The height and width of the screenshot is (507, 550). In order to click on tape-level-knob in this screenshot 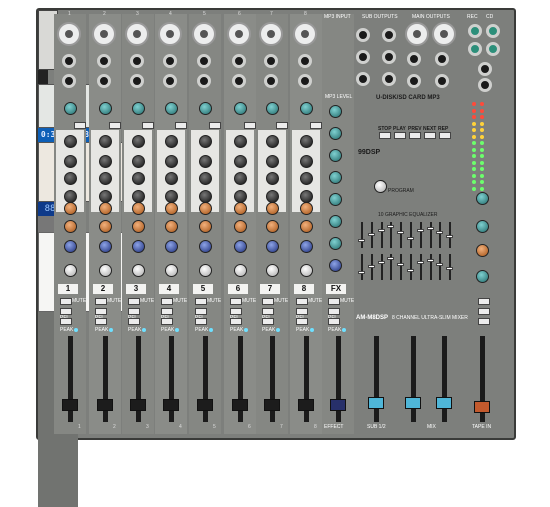, I will do `click(482, 276)`.